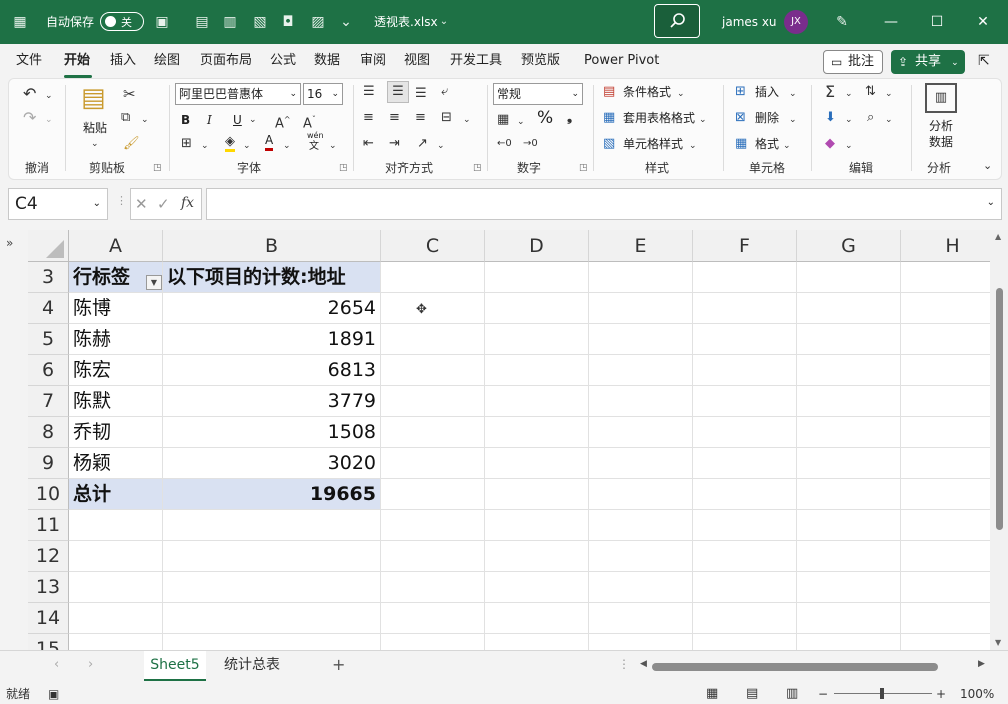 This screenshot has height=704, width=1008. Describe the element at coordinates (315, 136) in the screenshot. I see `phonetic-top: wén` at that location.